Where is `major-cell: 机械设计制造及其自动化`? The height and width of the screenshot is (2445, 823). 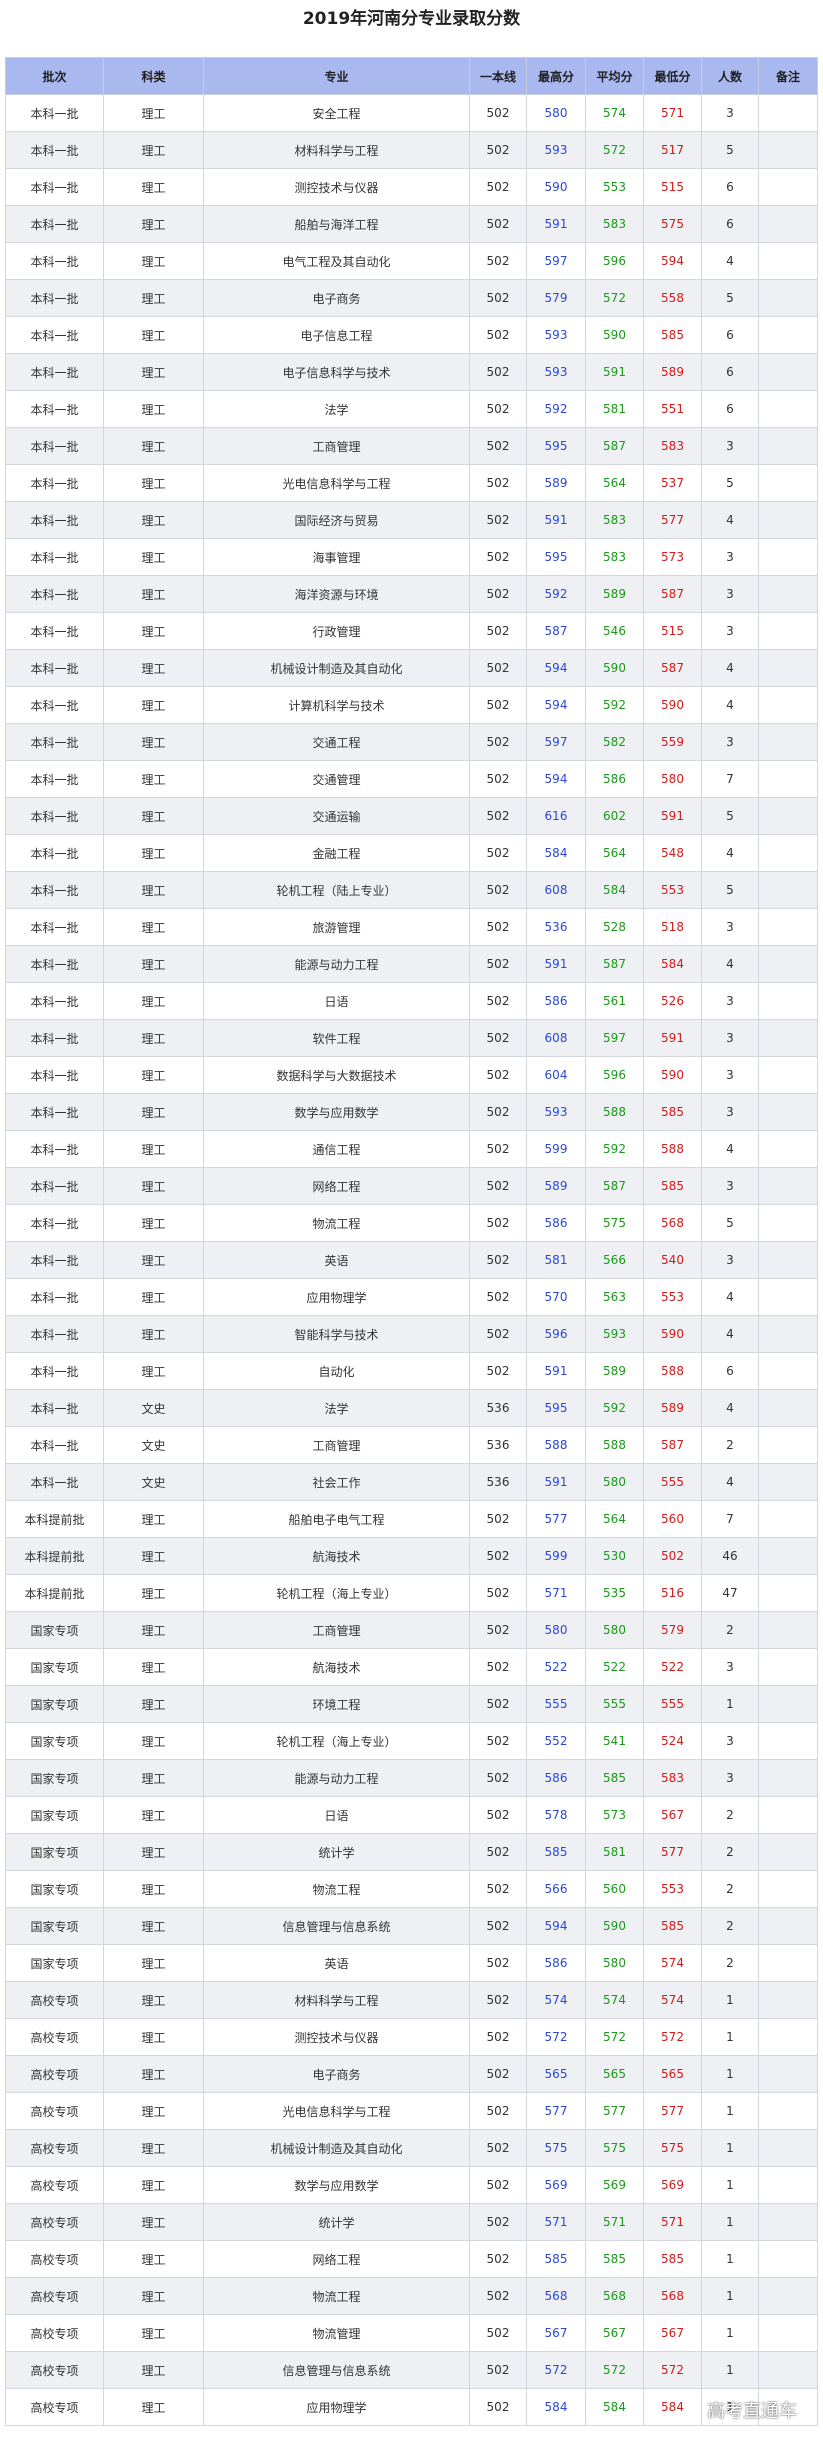 major-cell: 机械设计制造及其自动化 is located at coordinates (336, 668).